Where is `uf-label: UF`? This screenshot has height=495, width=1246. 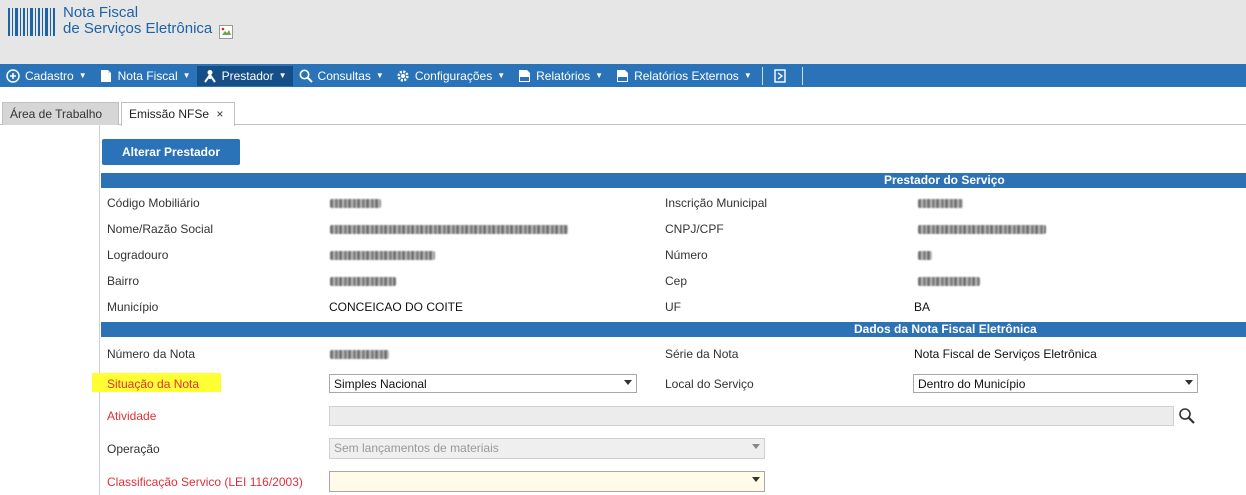 uf-label: UF is located at coordinates (673, 307).